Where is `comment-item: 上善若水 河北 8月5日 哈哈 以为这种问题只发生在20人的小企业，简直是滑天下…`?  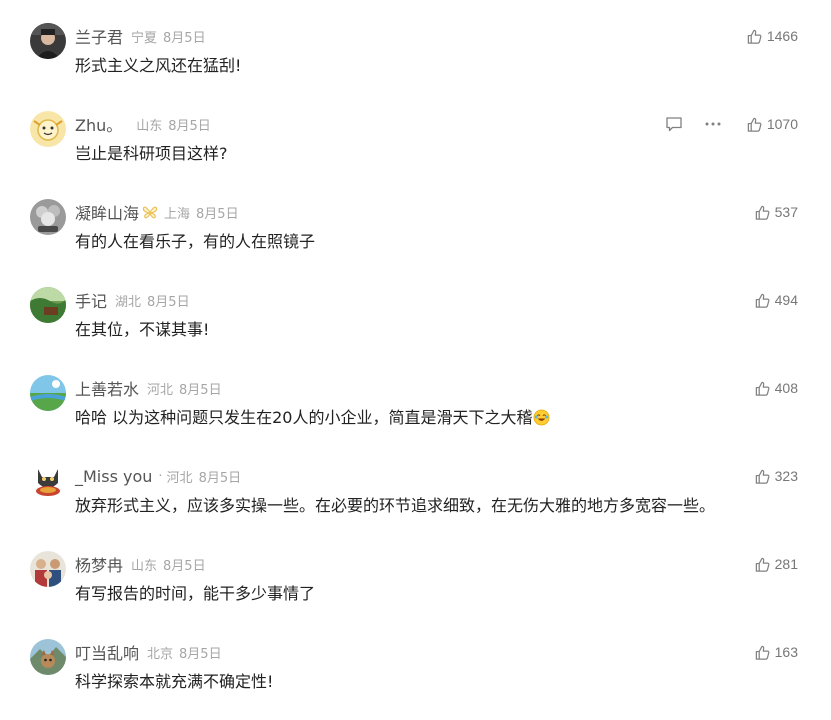 comment-item: 上善若水 河北 8月5日 哈哈 以为这种问题只发生在20人的小企业，简直是滑天下… is located at coordinates (415, 396).